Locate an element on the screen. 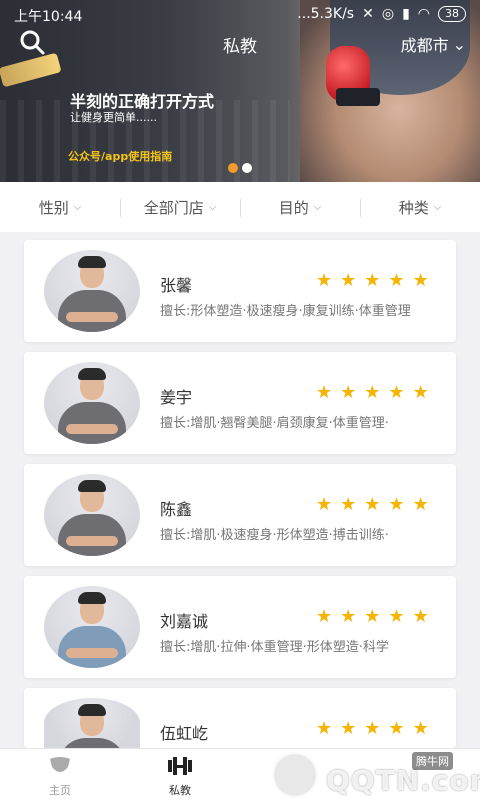 The width and height of the screenshot is (480, 800). status-time: 上午10:44 is located at coordinates (48, 17).